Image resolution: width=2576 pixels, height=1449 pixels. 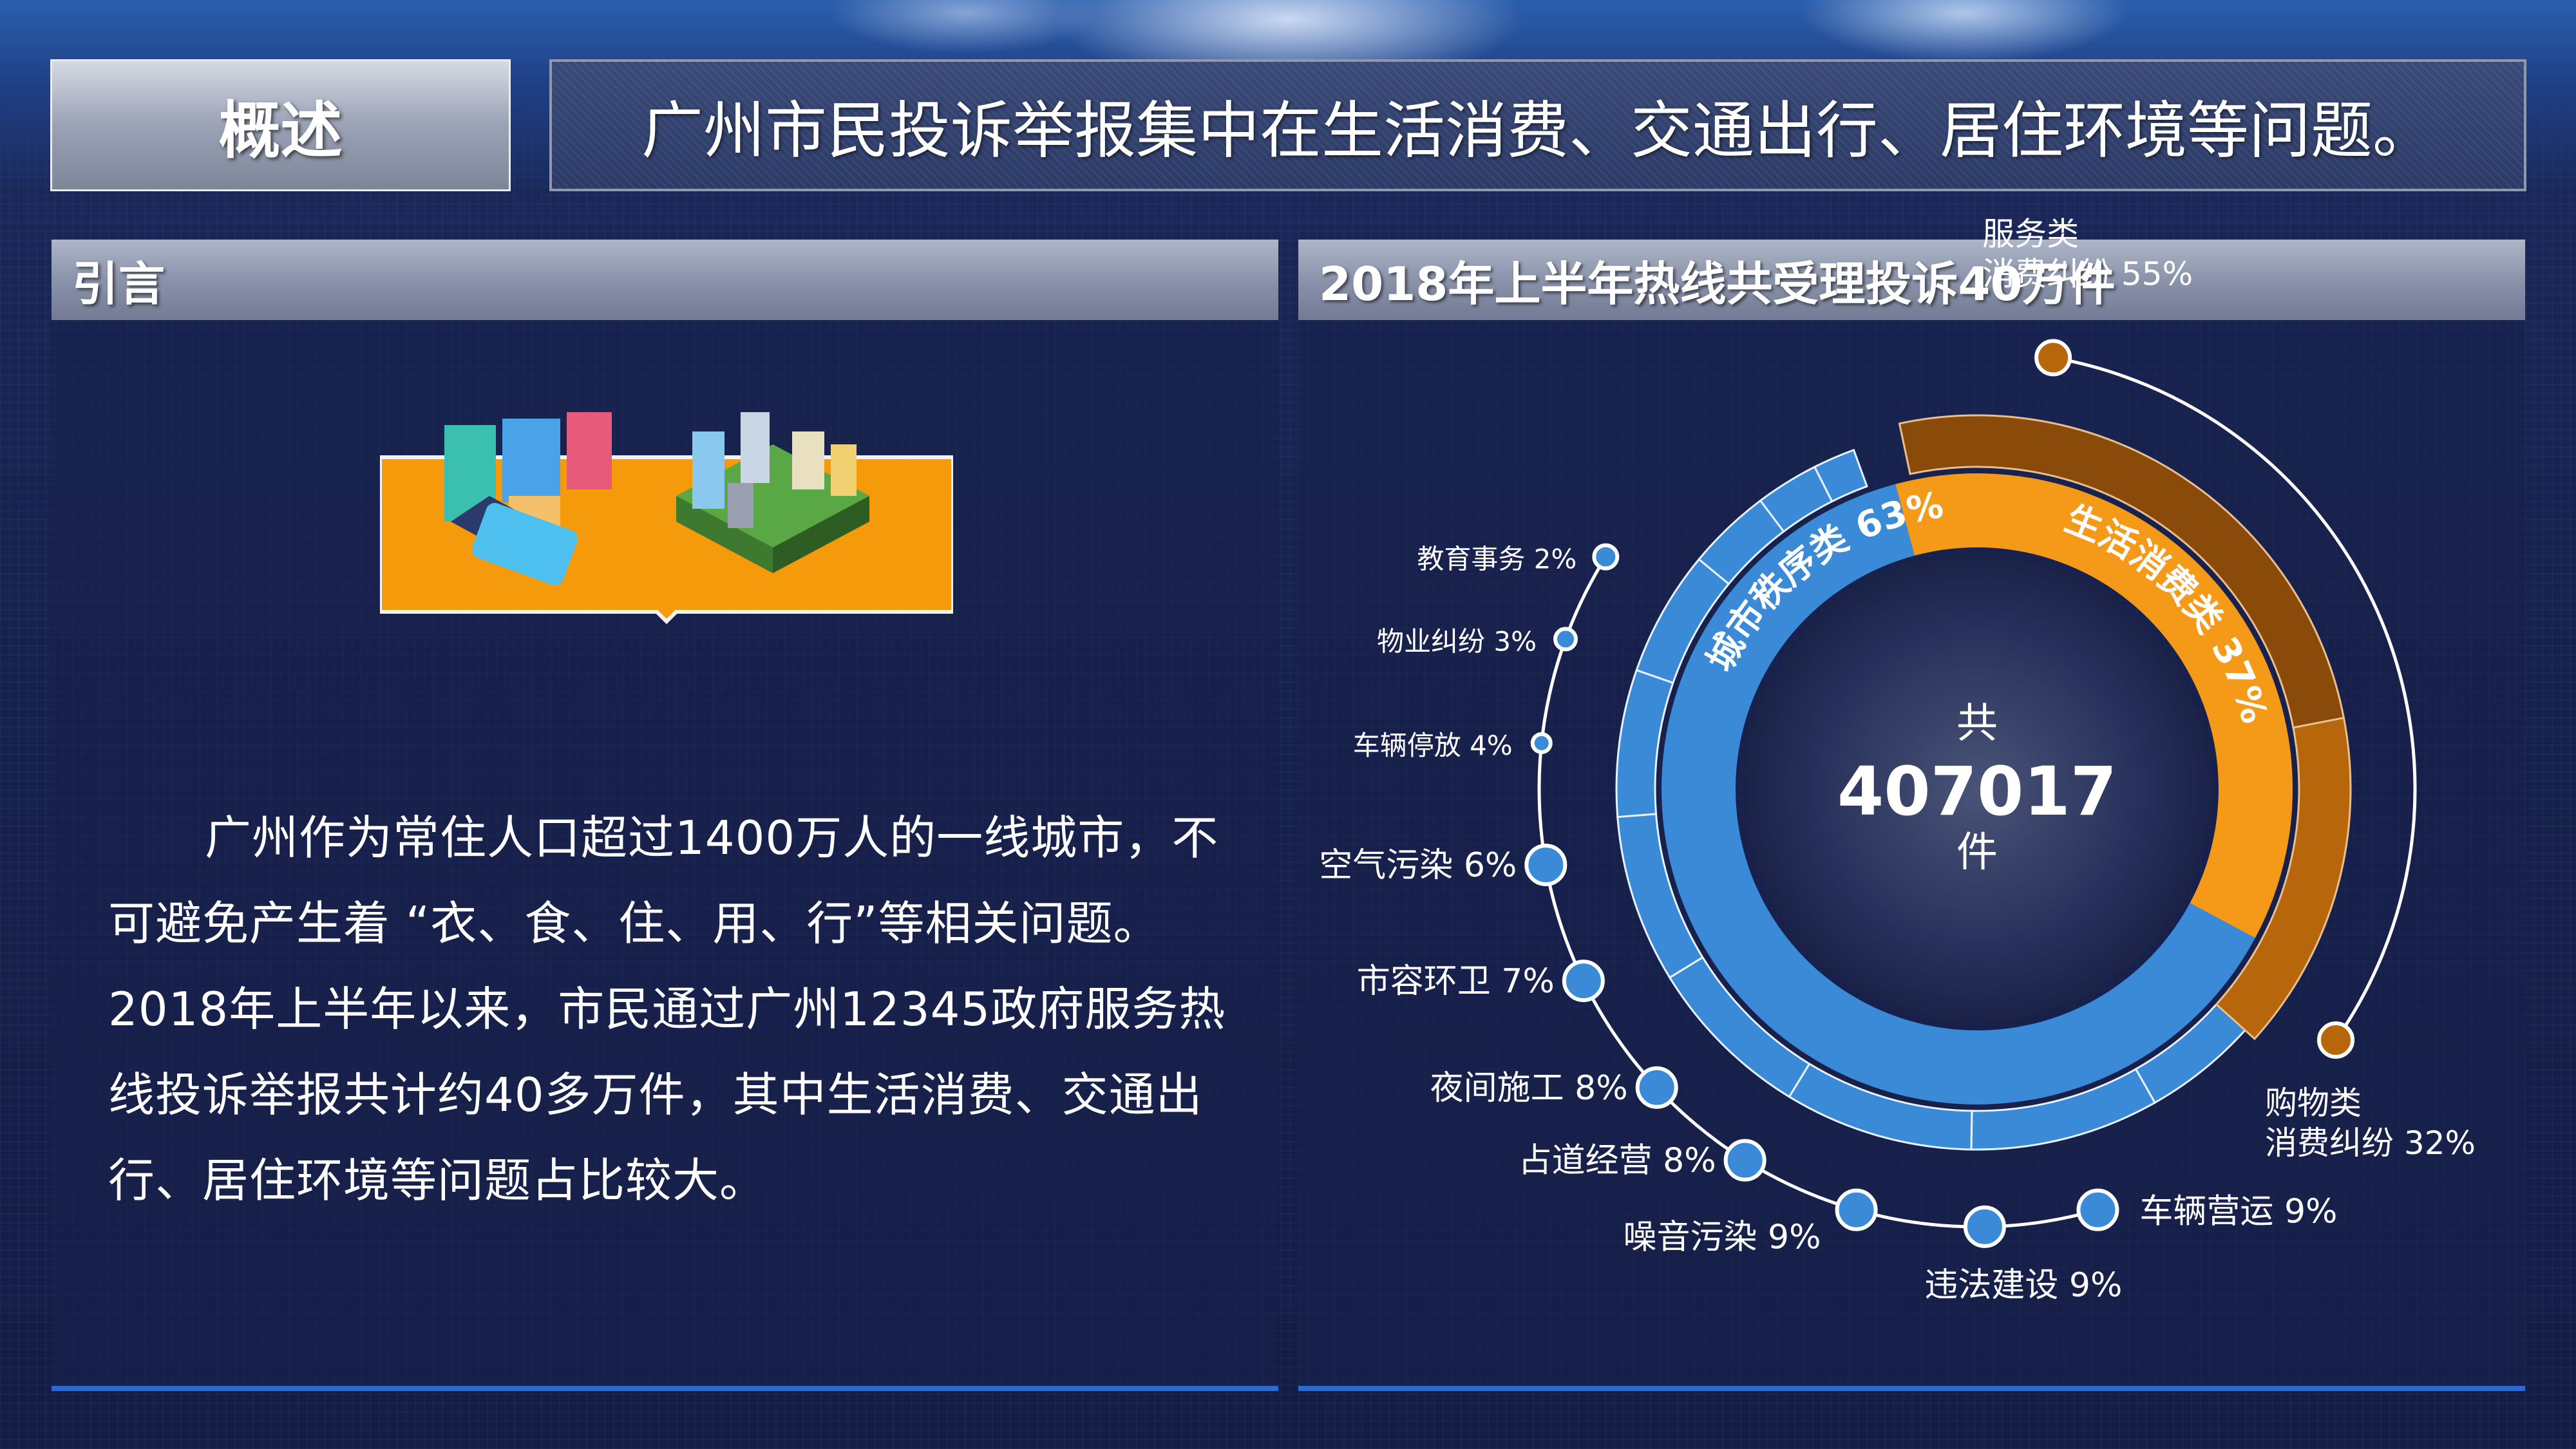 What do you see at coordinates (2370, 1143) in the screenshot?
I see `consumption-label-2-line2: 消费纠纷 32%` at bounding box center [2370, 1143].